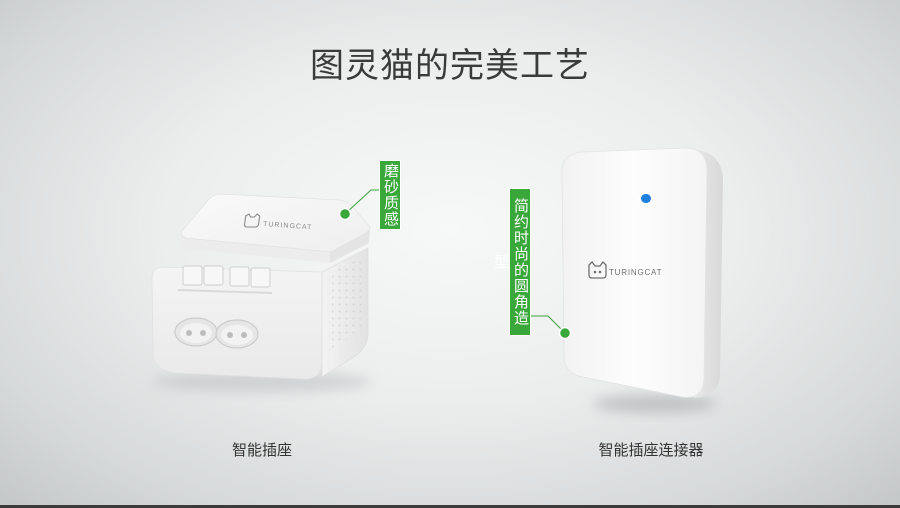  I want to click on connector-product: TURINGCAT, so click(642, 280).